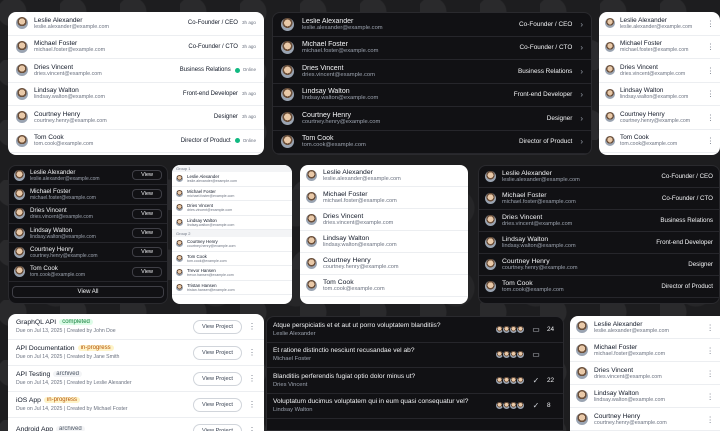 The width and height of the screenshot is (720, 431). Describe the element at coordinates (384, 220) in the screenshot. I see `list-item: Dries Vincent dries.vincent@example.com` at that location.